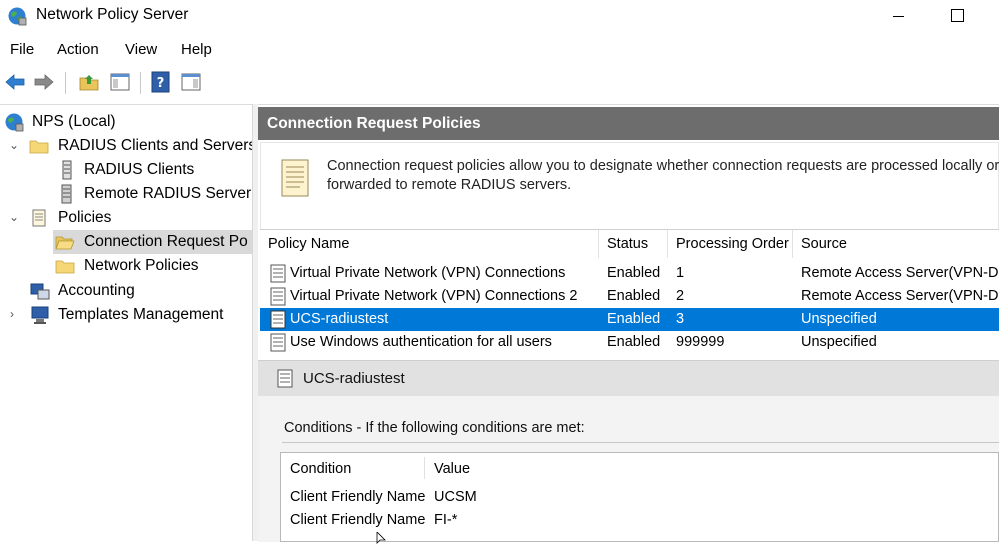  Describe the element at coordinates (295, 178) in the screenshot. I see `scroll-document-icon` at that location.